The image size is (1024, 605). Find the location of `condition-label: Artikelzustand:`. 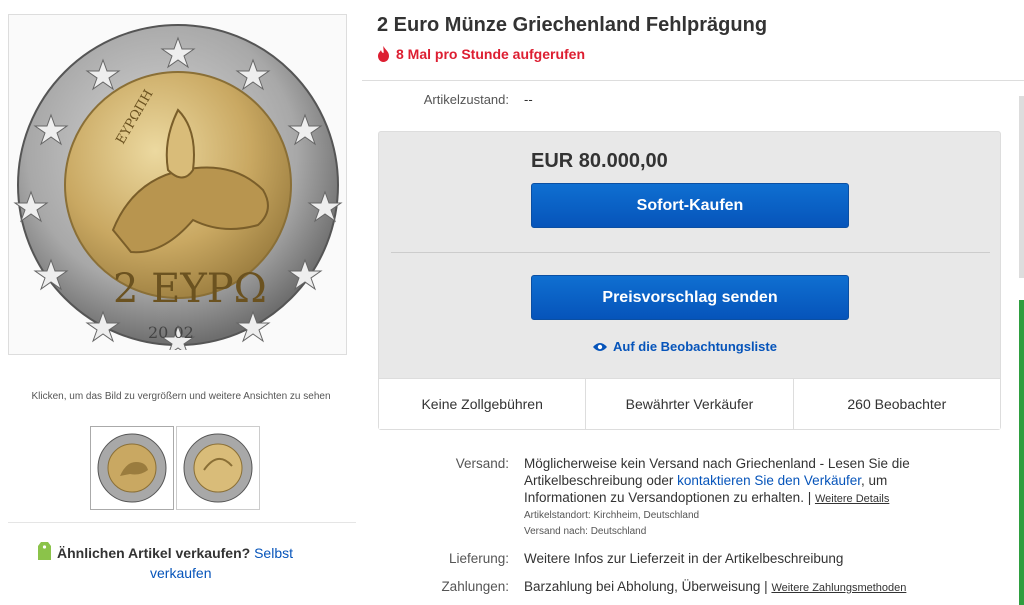

condition-label: Artikelzustand: is located at coordinates (466, 99).